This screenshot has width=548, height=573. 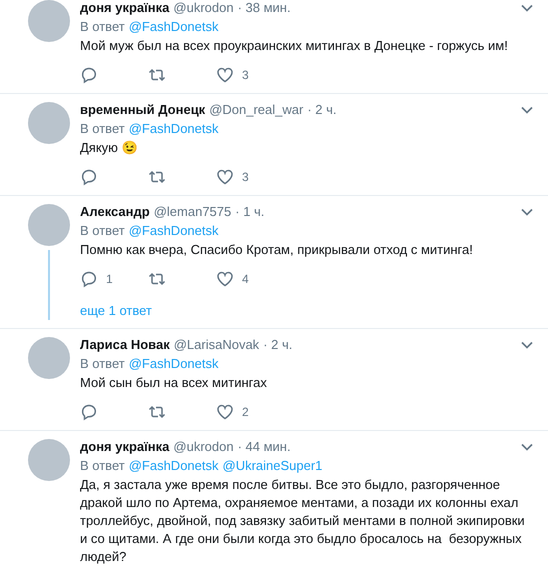 What do you see at coordinates (294, 46) in the screenshot?
I see `tweet-text: Мой муж был на всех проукраинских митингах в Донецке - горжусь им!` at bounding box center [294, 46].